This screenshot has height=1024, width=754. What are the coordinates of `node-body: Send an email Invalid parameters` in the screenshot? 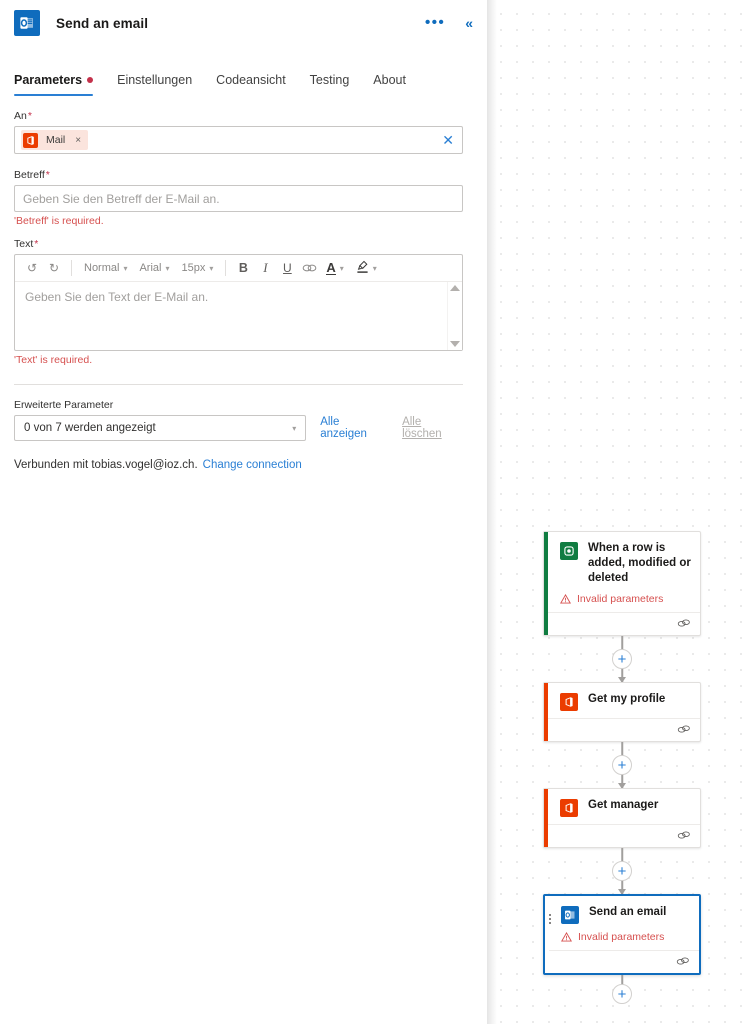 It's located at (622, 923).